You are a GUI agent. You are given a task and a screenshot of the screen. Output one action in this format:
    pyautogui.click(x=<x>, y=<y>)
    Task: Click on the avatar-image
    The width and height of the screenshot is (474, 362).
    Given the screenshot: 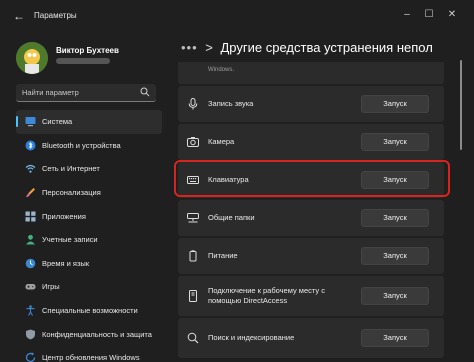 What is the action you would take?
    pyautogui.click(x=32, y=58)
    